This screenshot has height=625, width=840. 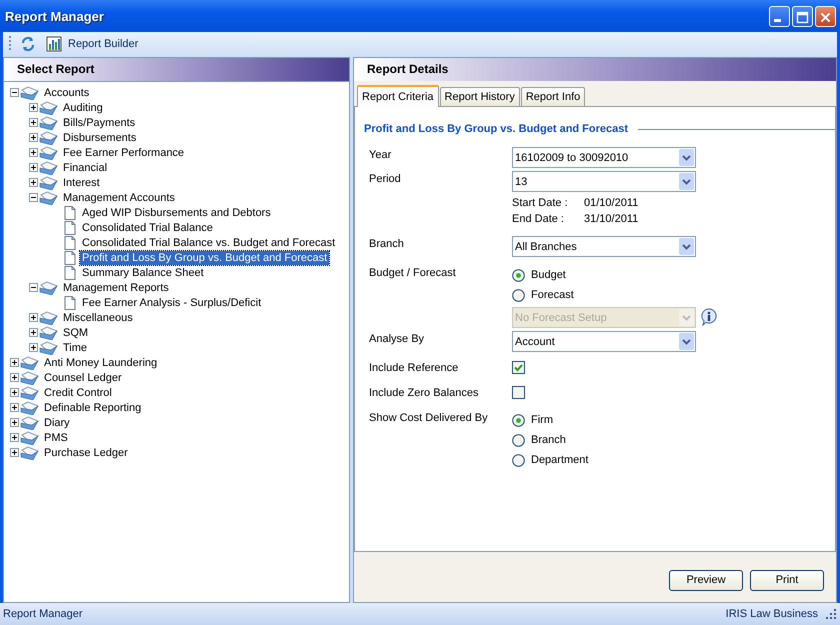 What do you see at coordinates (75, 347) in the screenshot?
I see `tree-item: Time` at bounding box center [75, 347].